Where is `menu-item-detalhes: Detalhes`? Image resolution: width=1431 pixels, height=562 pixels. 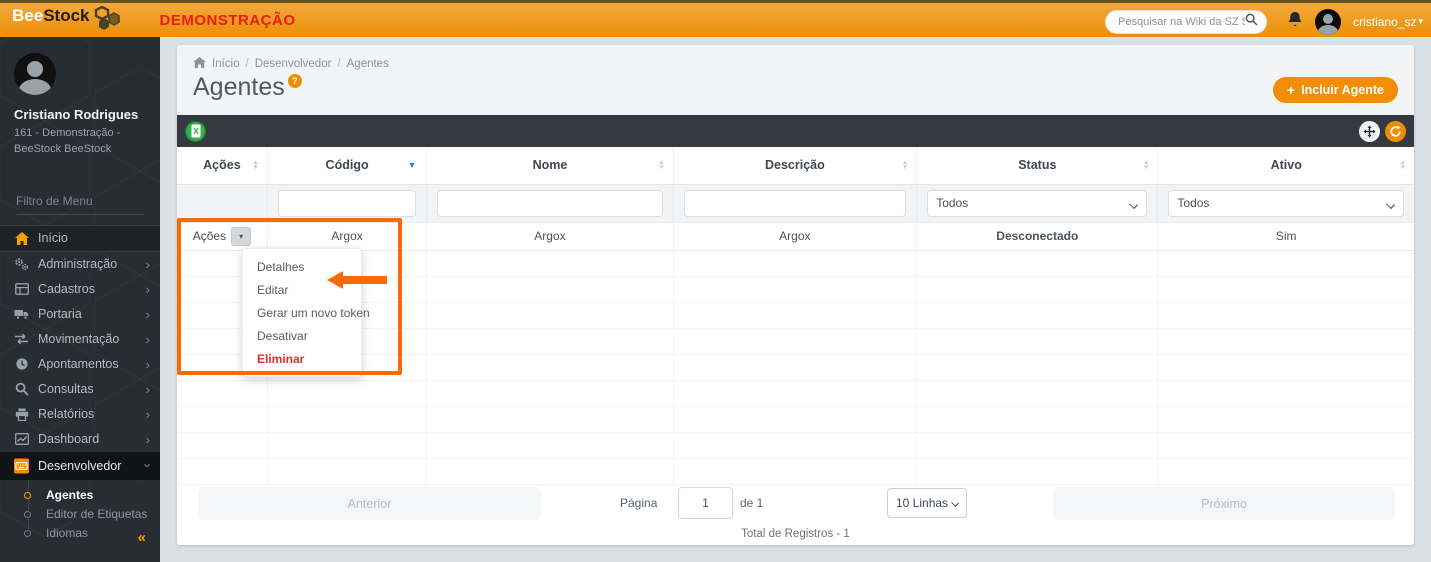 menu-item-detalhes: Detalhes is located at coordinates (302, 266).